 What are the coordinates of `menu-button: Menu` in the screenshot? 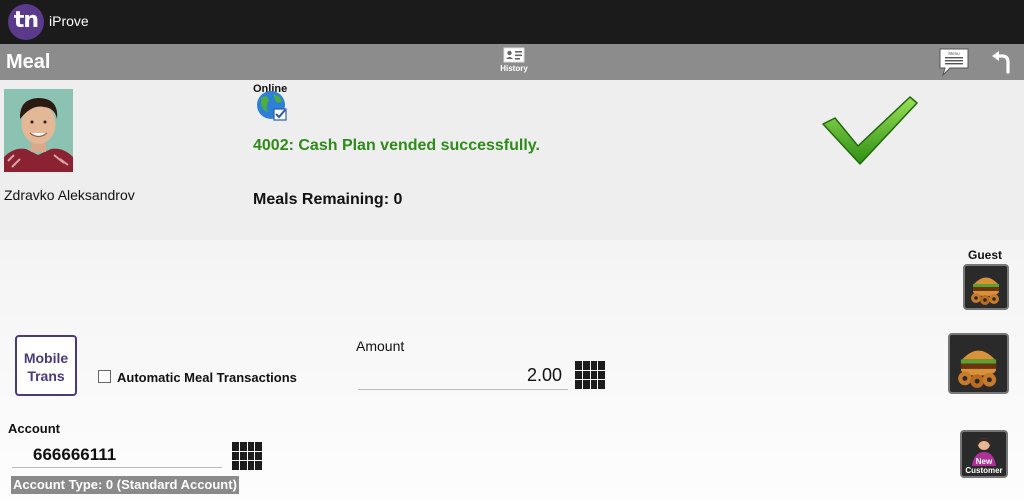 It's located at (954, 62).